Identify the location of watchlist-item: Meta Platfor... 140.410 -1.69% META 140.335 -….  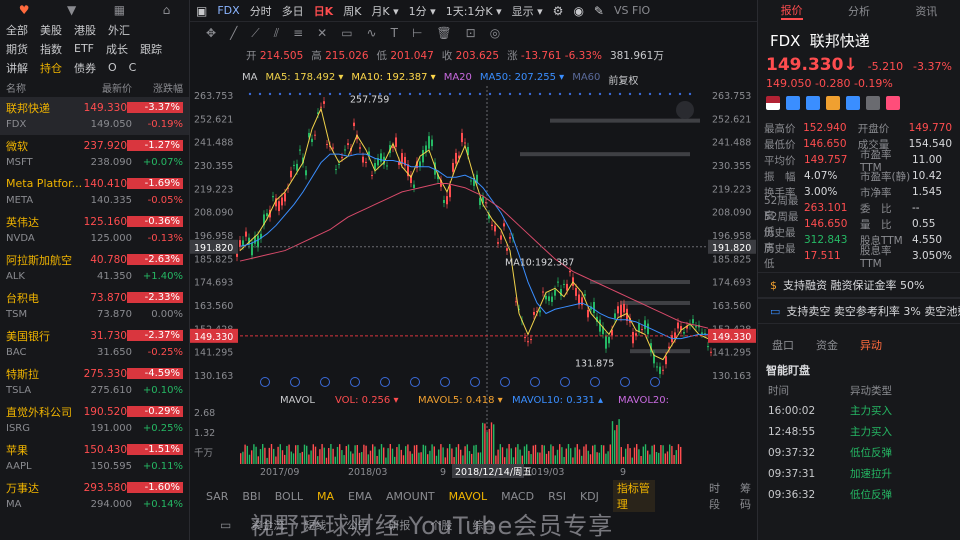
(94, 192).